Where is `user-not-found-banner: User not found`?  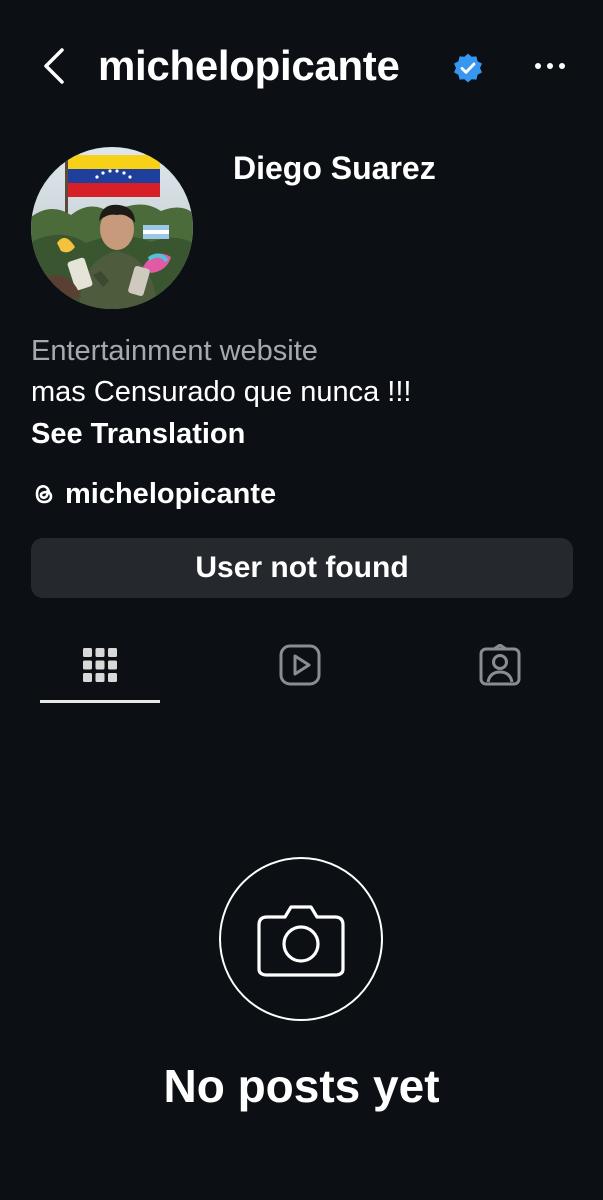 user-not-found-banner: User not found is located at coordinates (302, 568).